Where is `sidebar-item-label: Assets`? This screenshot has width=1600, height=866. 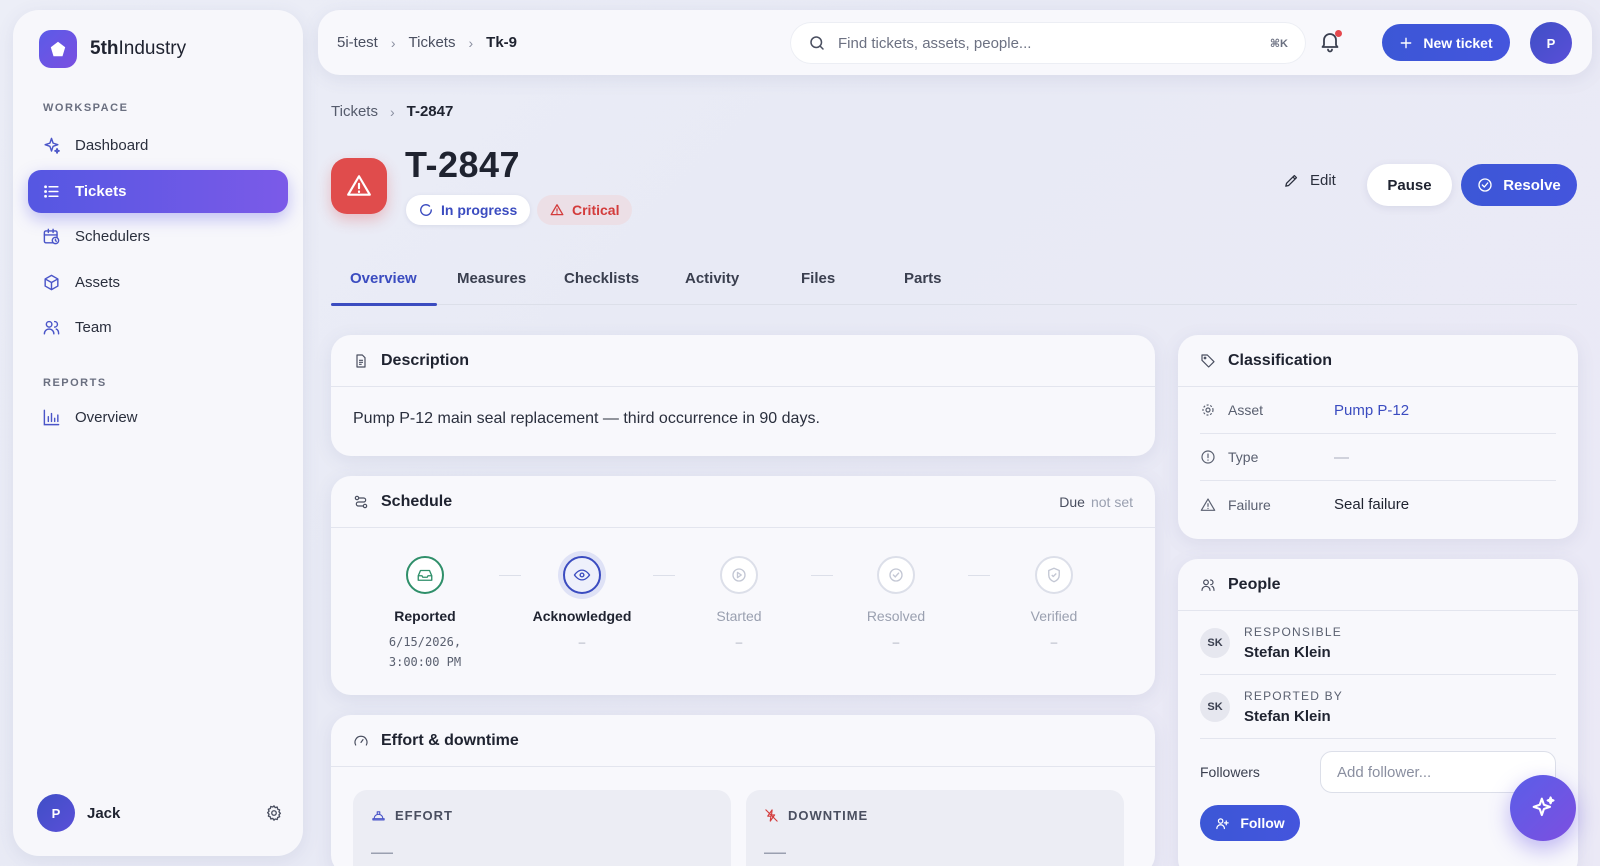
sidebar-item-label: Assets is located at coordinates (98, 282).